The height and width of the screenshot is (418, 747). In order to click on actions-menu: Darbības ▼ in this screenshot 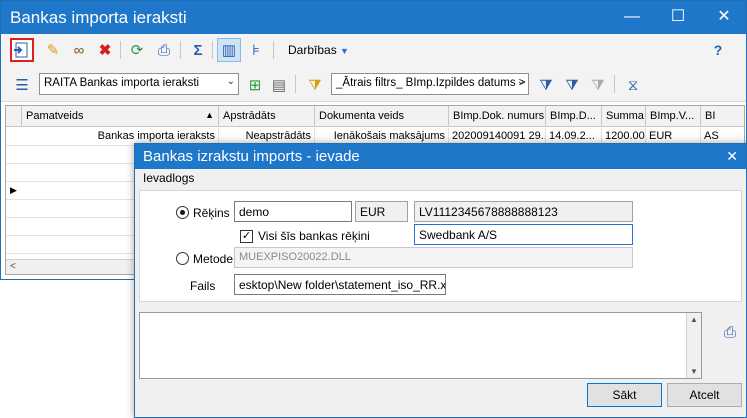, I will do `click(318, 50)`.